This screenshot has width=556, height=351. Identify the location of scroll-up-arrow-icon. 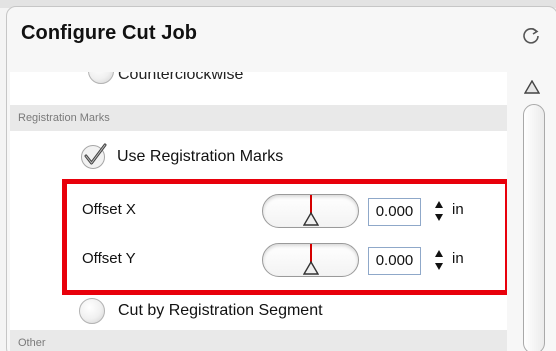
(532, 87).